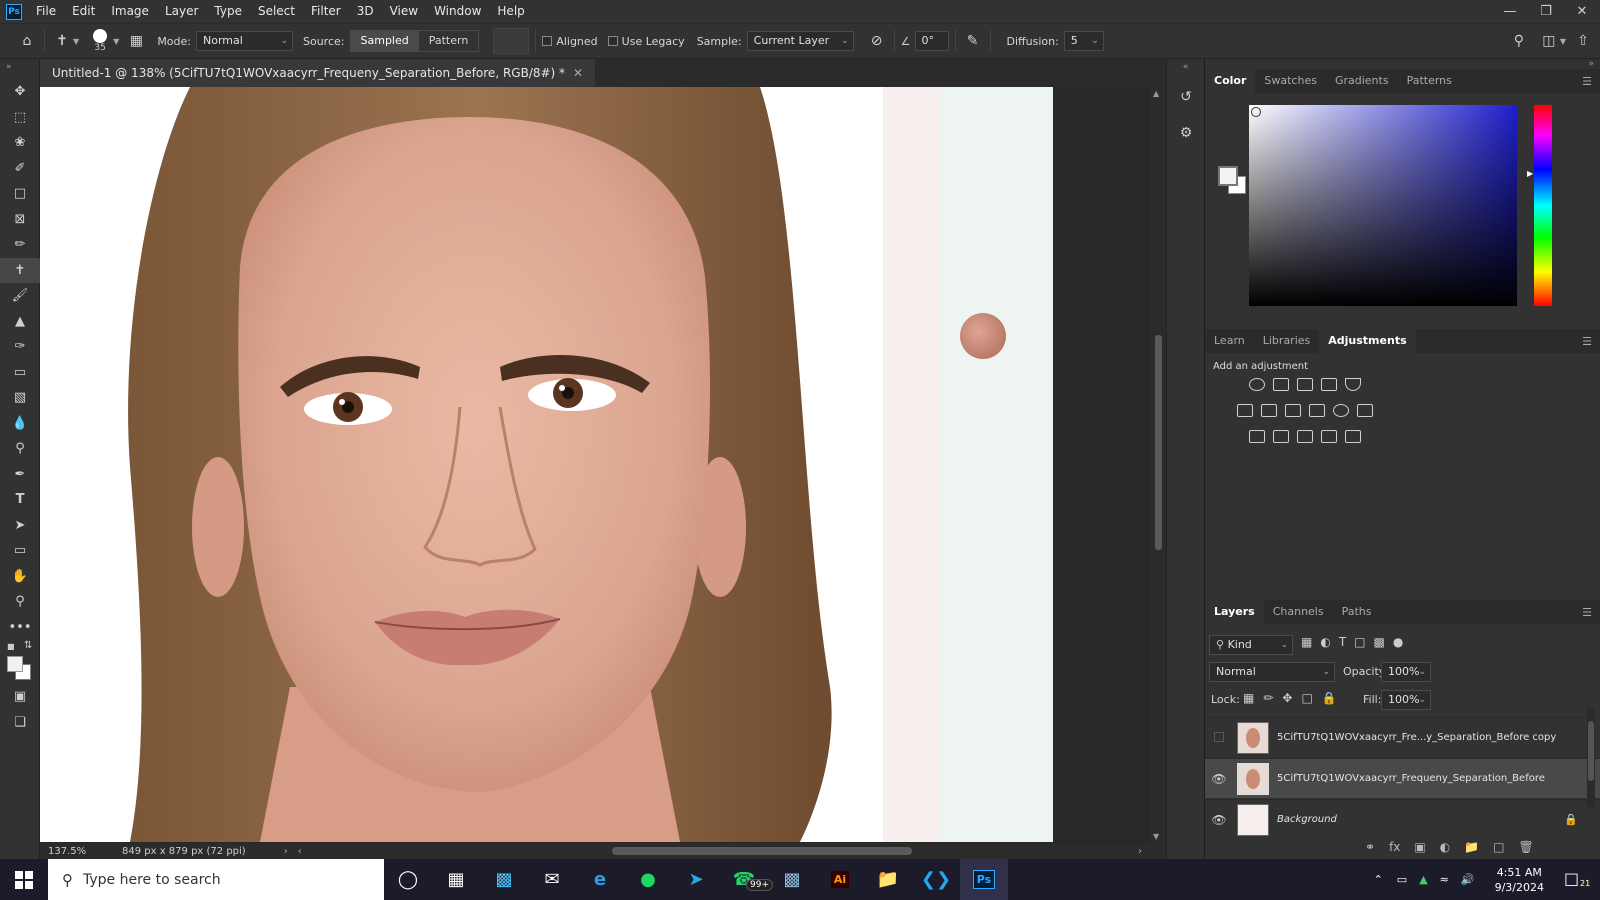 The image size is (1600, 900). Describe the element at coordinates (20, 602) in the screenshot. I see `zoom-tool-icon: ⚲` at that location.